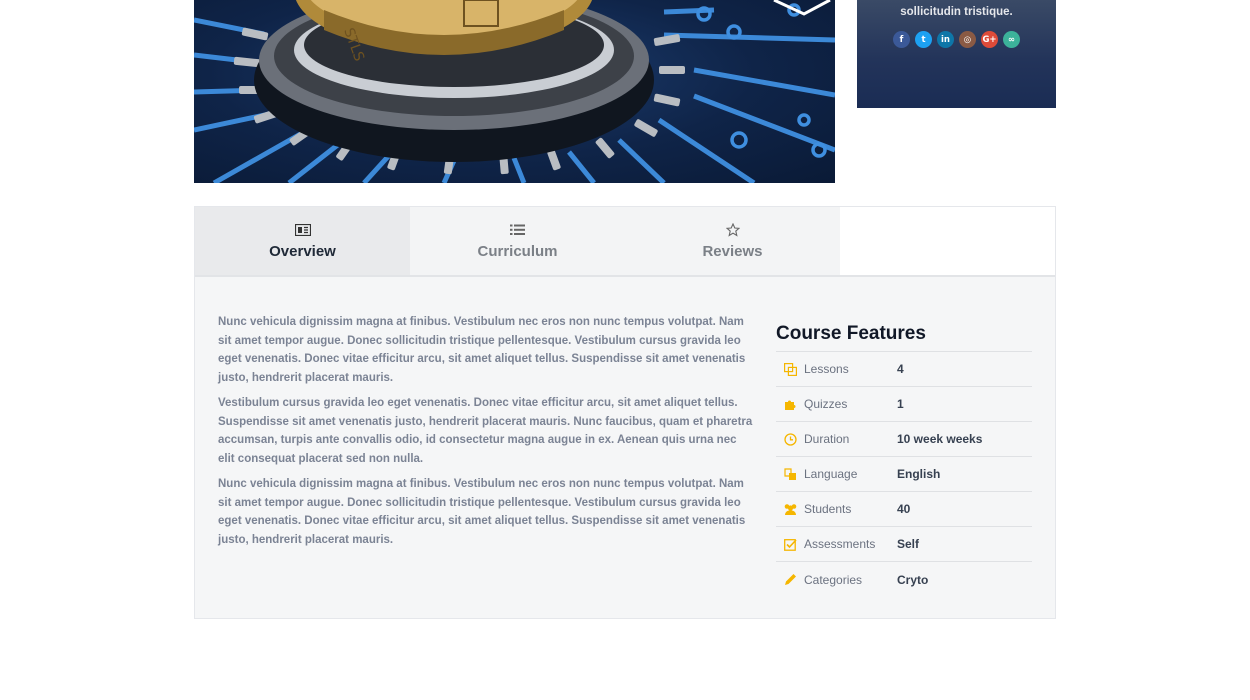 The width and height of the screenshot is (1250, 700). What do you see at coordinates (302, 241) in the screenshot?
I see `tab-overview: Overview` at bounding box center [302, 241].